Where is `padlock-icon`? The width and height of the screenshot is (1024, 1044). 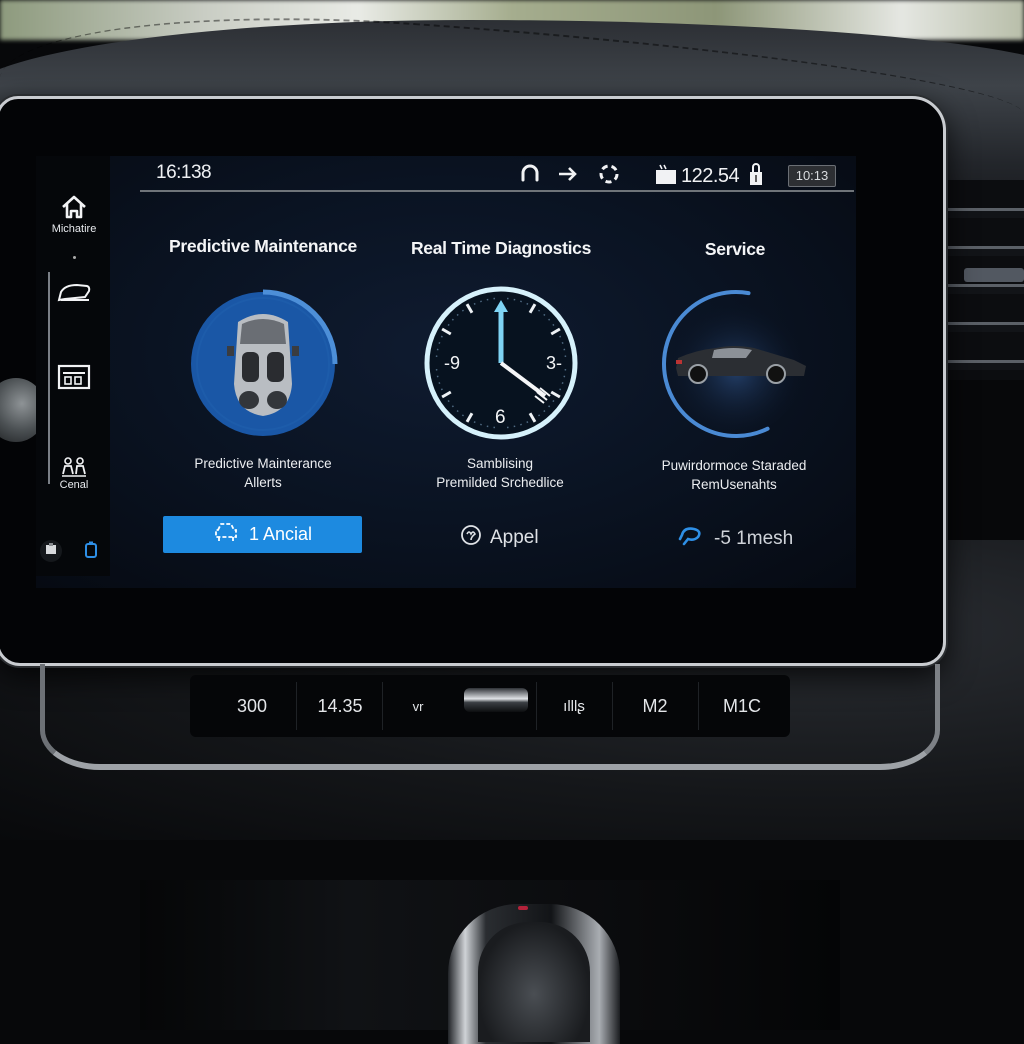
padlock-icon is located at coordinates (756, 177).